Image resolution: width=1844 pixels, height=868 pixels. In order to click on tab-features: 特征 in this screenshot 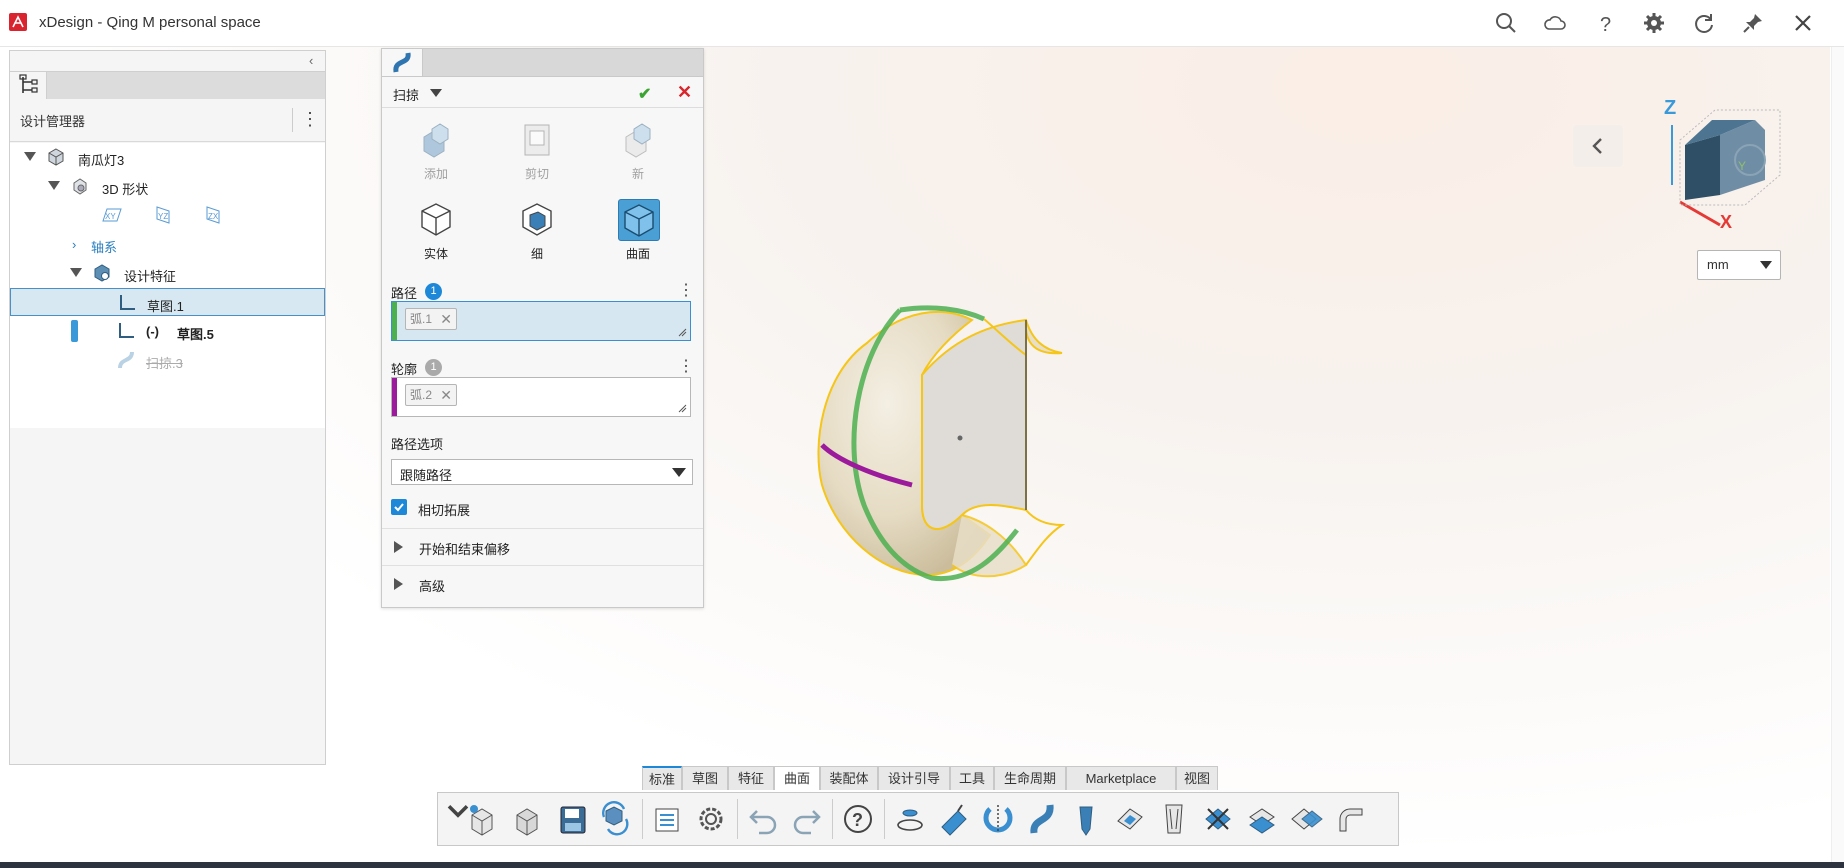, I will do `click(751, 778)`.